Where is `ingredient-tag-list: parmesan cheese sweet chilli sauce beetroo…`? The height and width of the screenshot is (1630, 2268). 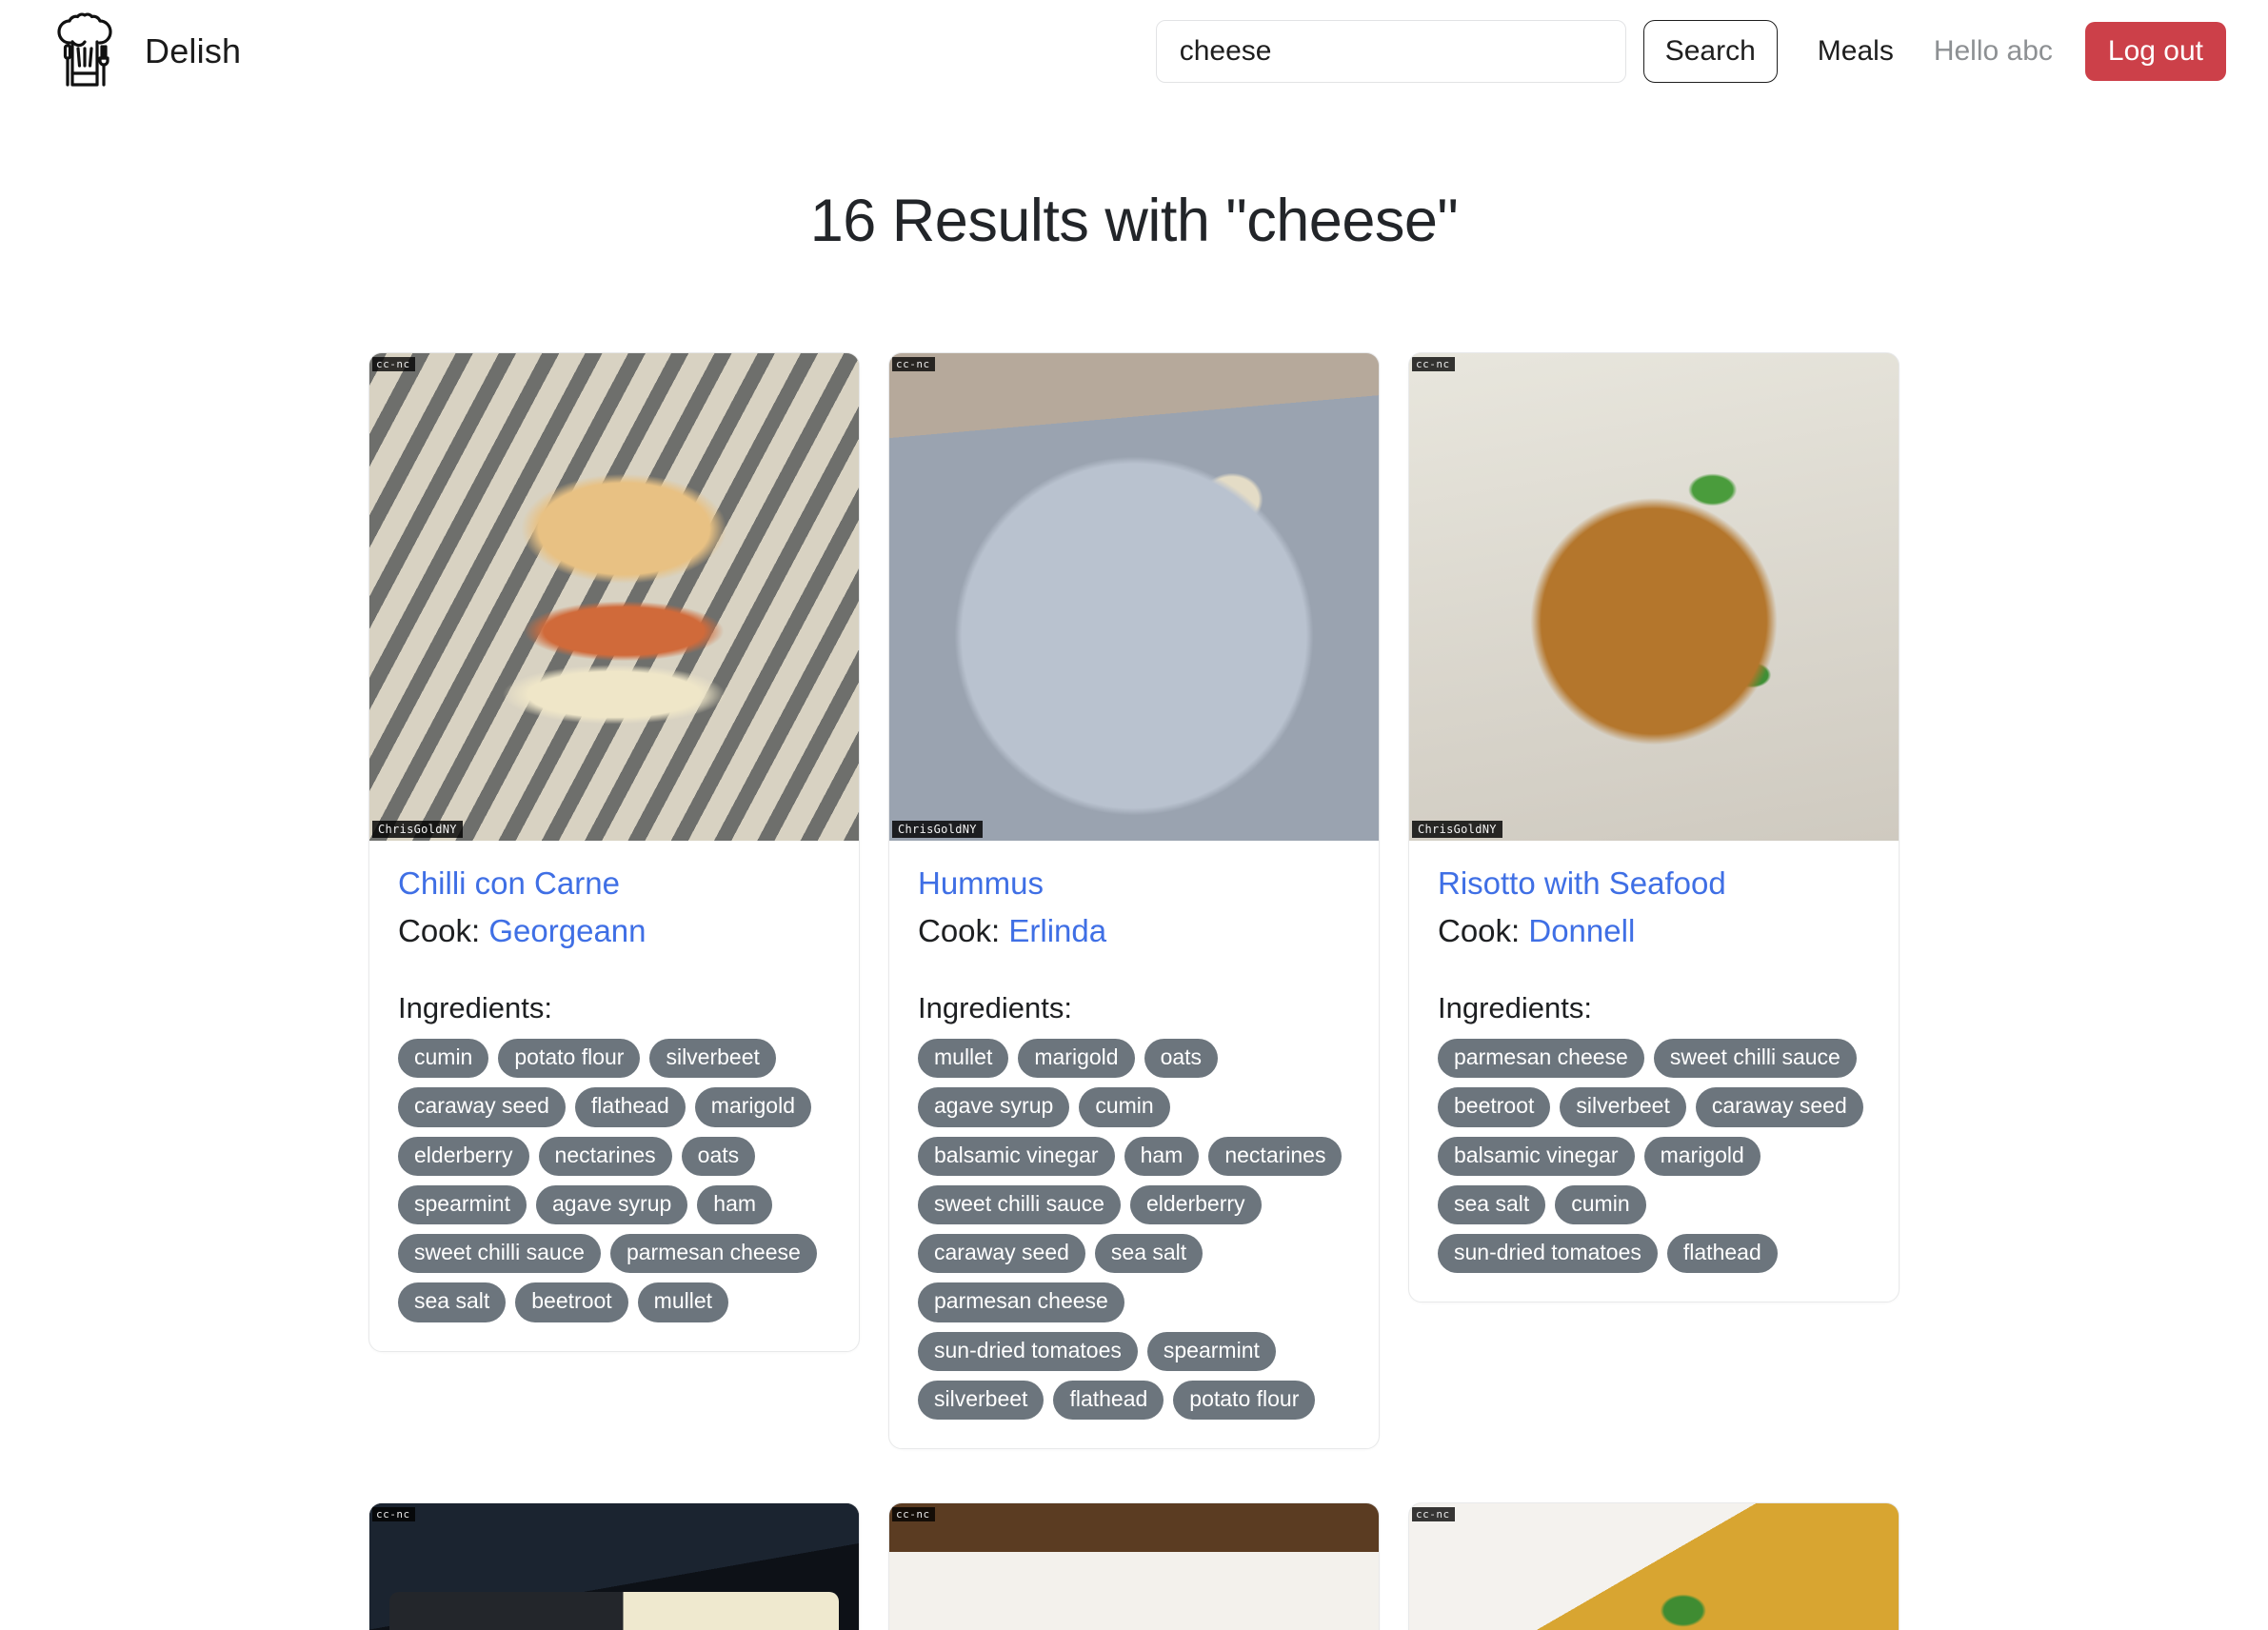
ingredient-tag-list: parmesan cheese sweet chilli sauce beetroo… is located at coordinates (1654, 1156).